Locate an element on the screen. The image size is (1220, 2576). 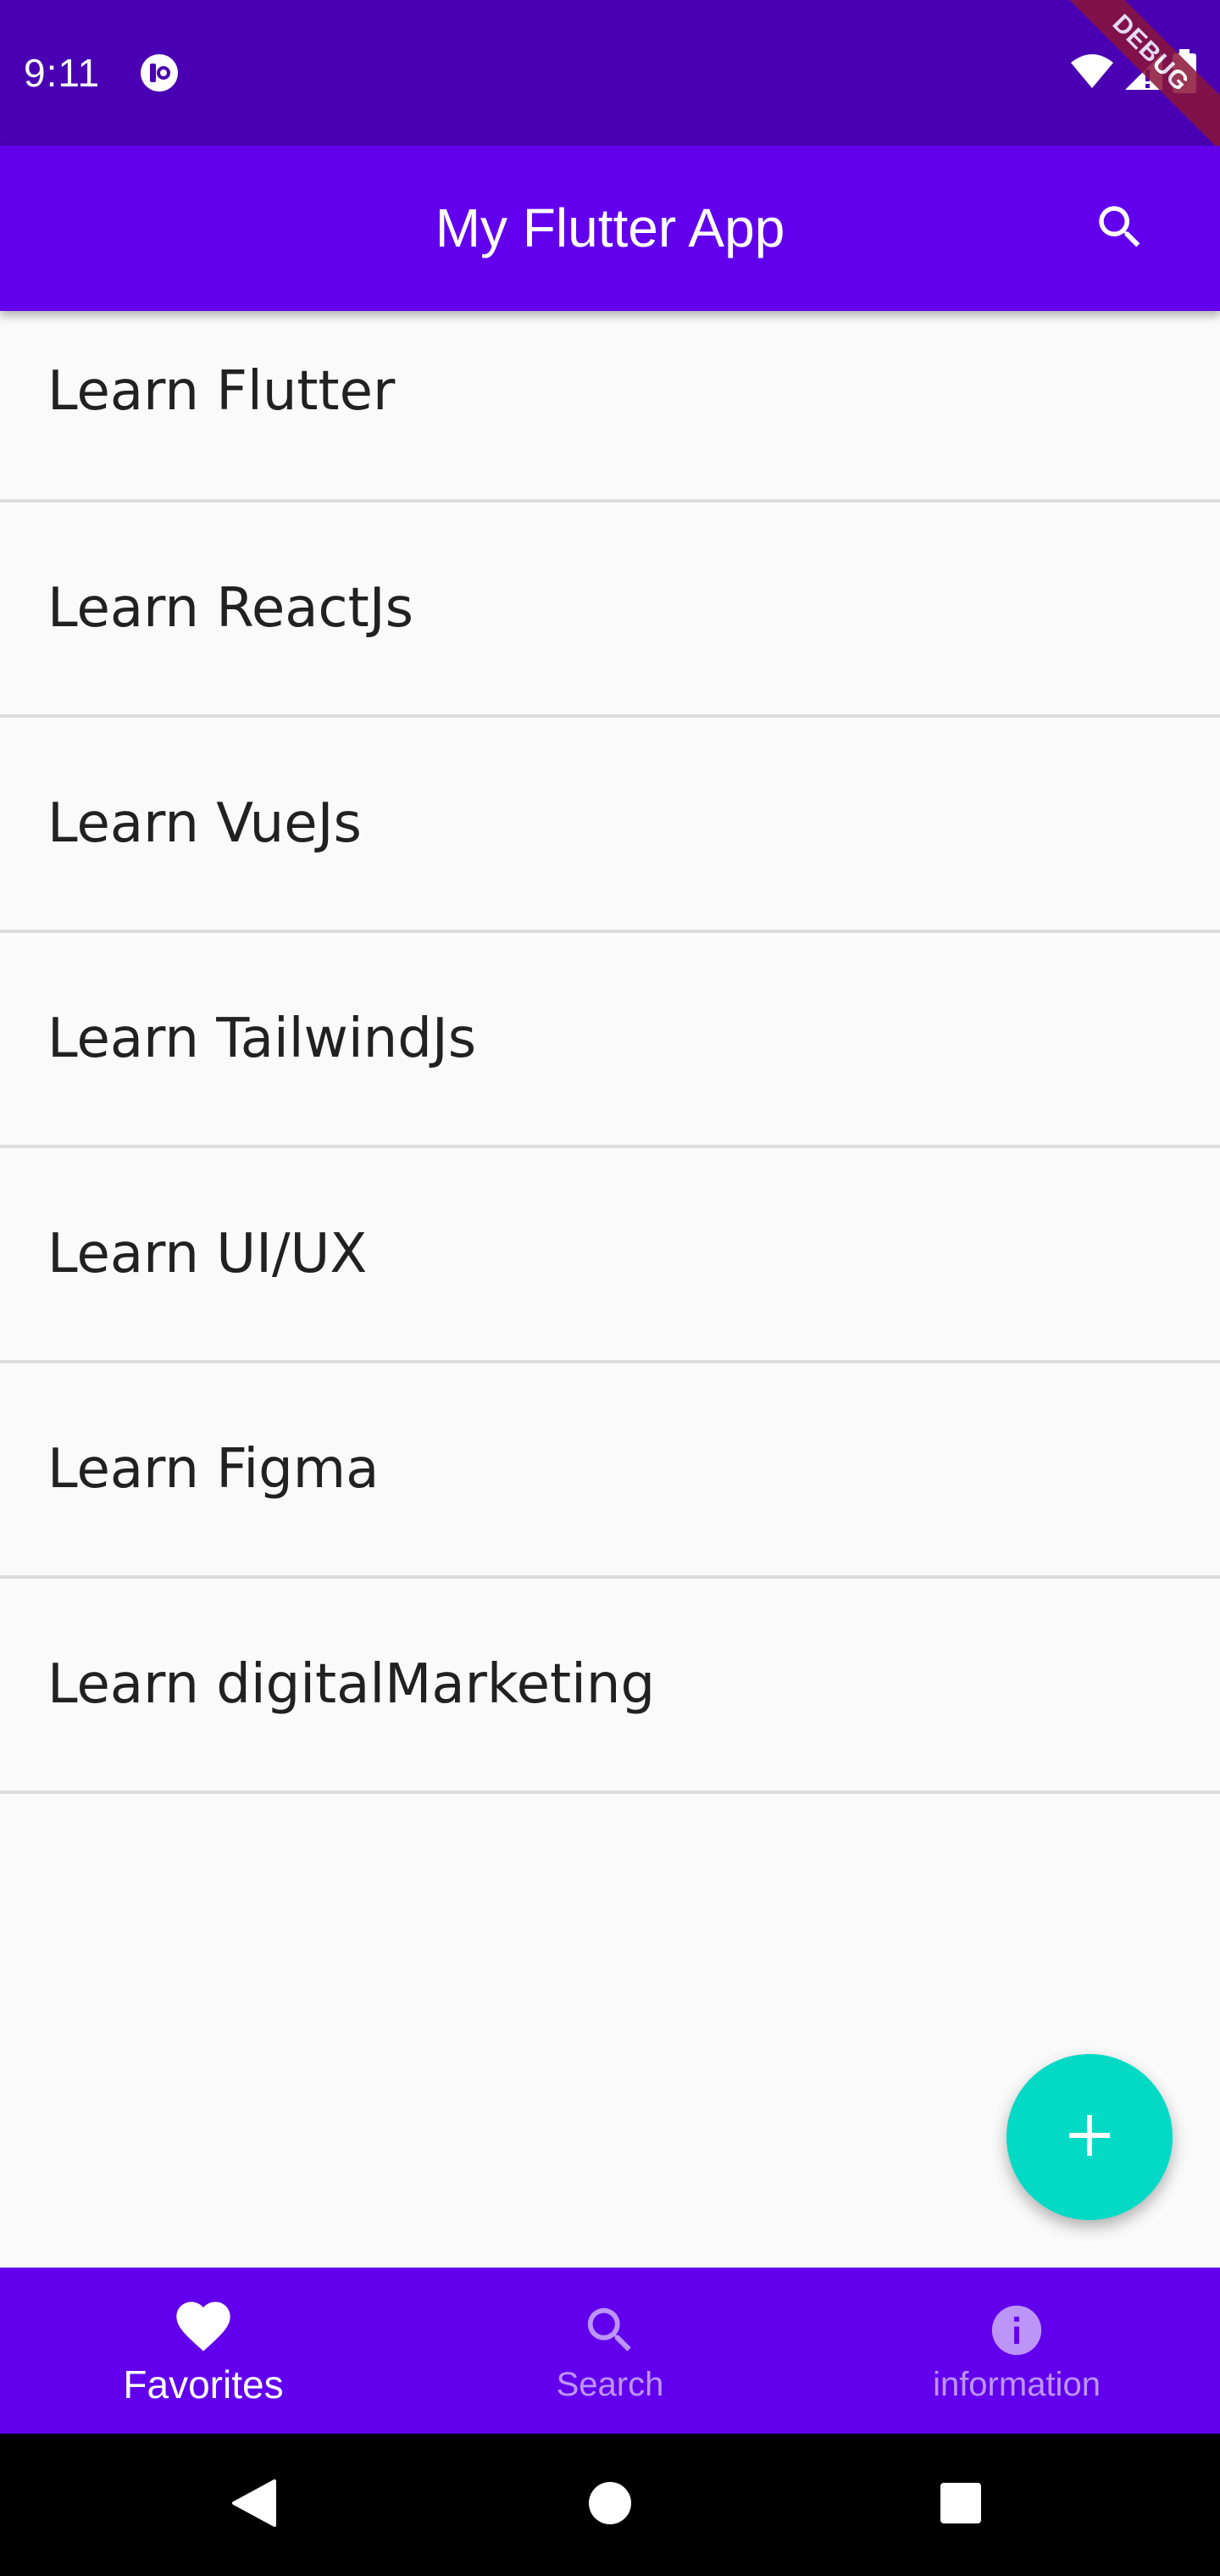
home-button is located at coordinates (610, 2505).